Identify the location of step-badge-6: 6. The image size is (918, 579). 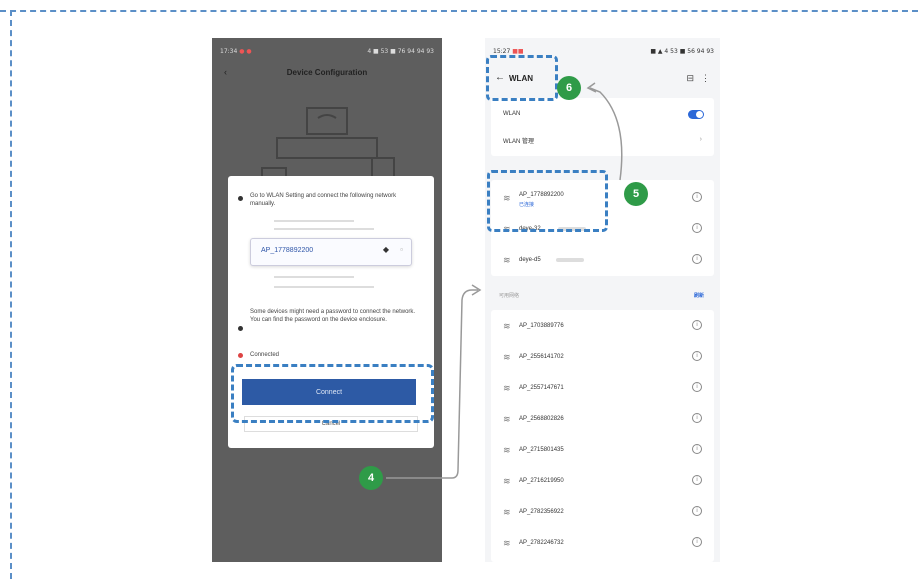
(569, 88).